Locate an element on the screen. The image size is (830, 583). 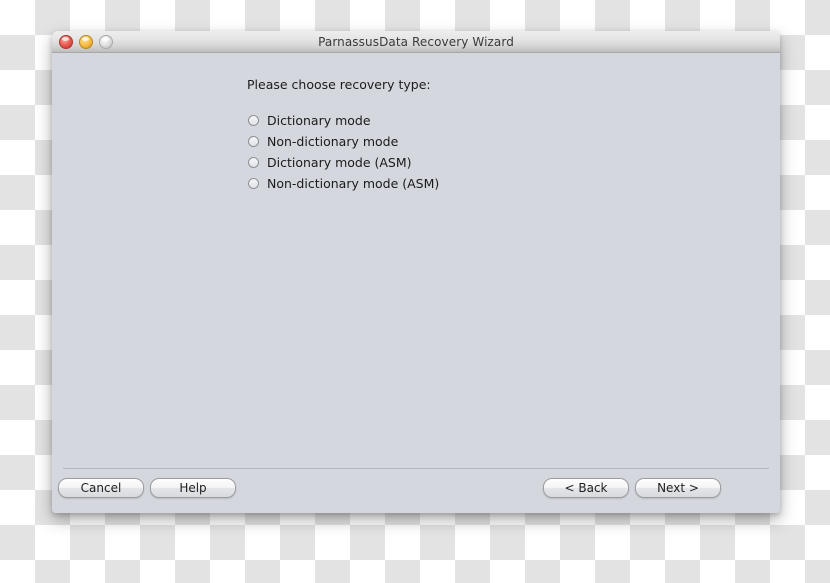
window-controls is located at coordinates (86, 42).